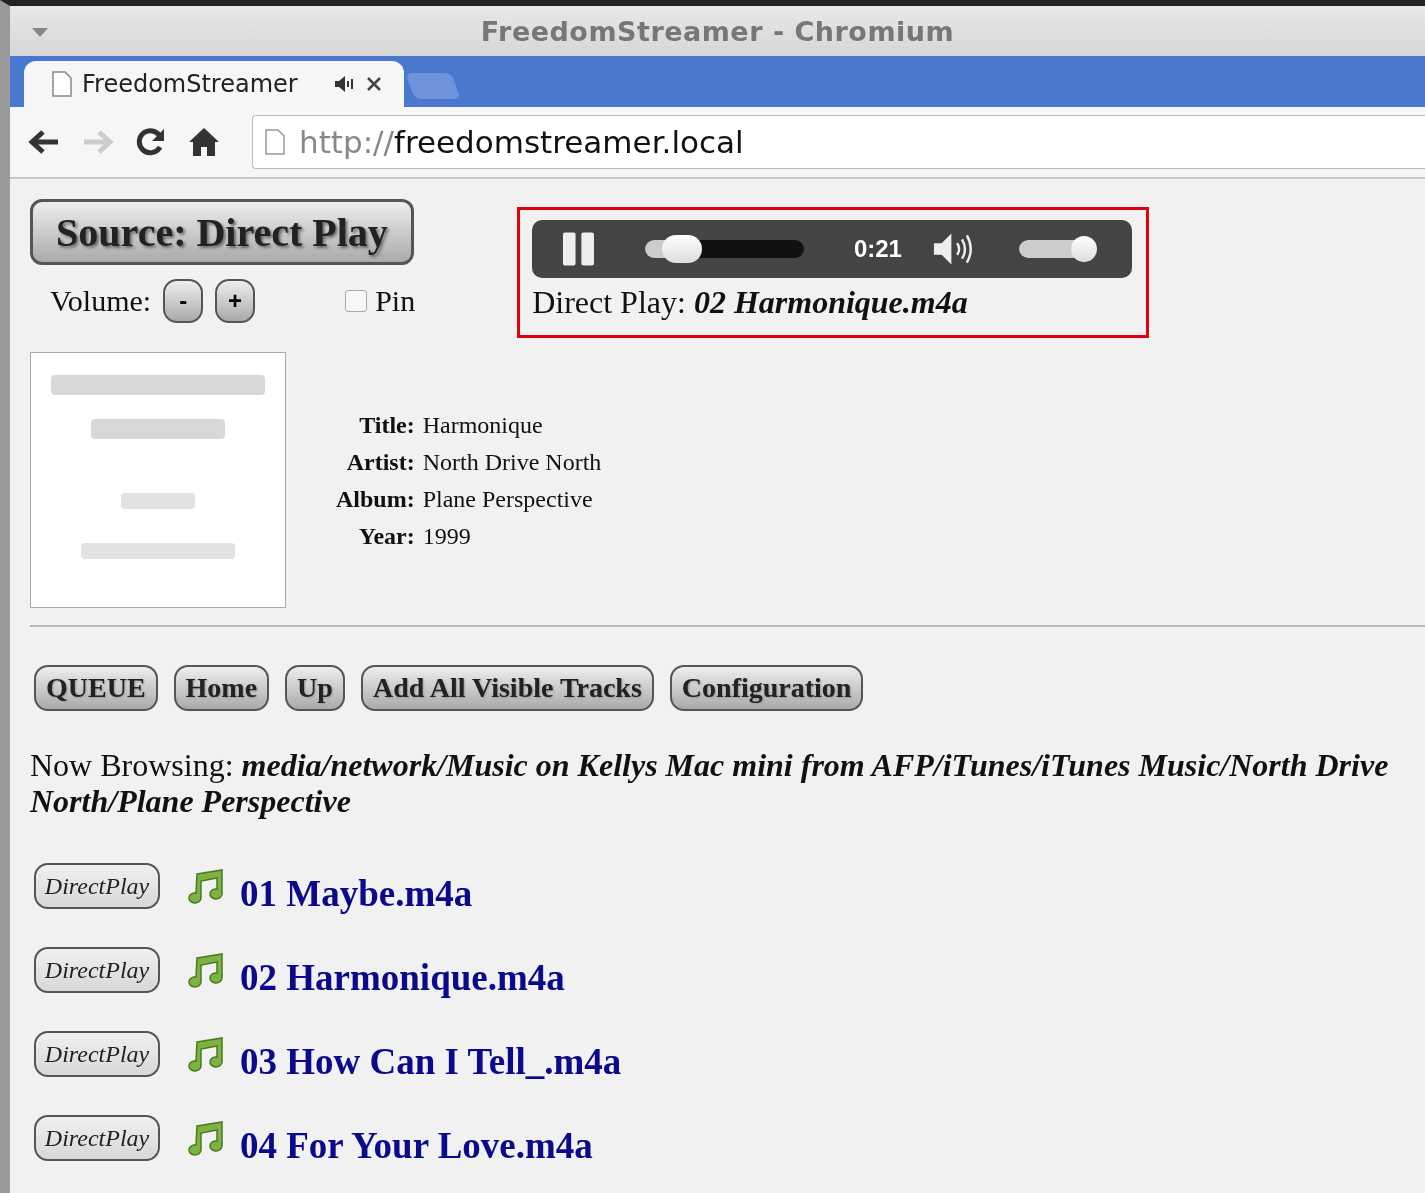 Image resolution: width=1425 pixels, height=1193 pixels. I want to click on volume-down-button: -, so click(183, 301).